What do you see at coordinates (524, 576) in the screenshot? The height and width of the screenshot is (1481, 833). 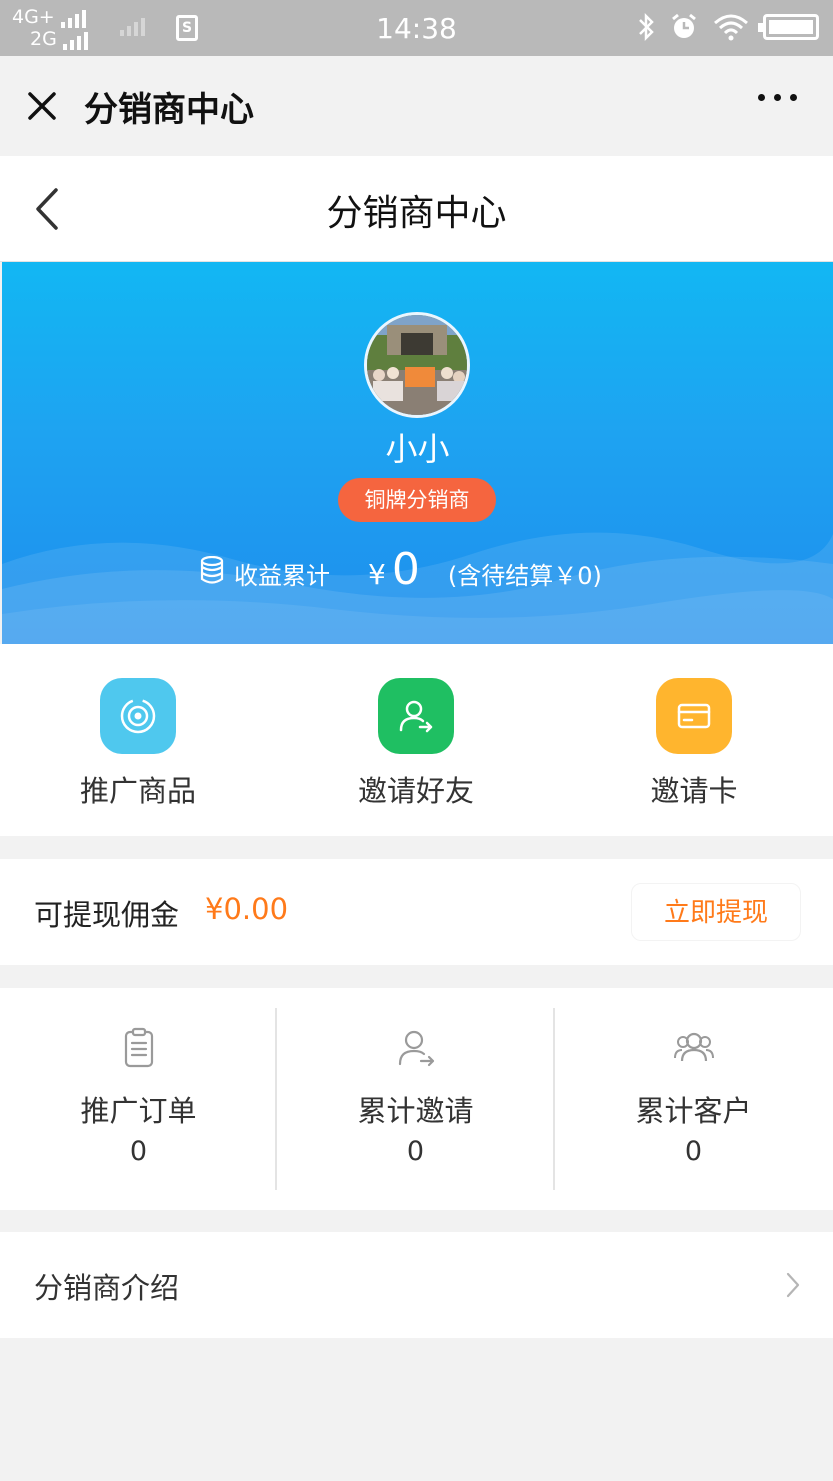 I see `earnings-pending: (含待结算￥0)` at bounding box center [524, 576].